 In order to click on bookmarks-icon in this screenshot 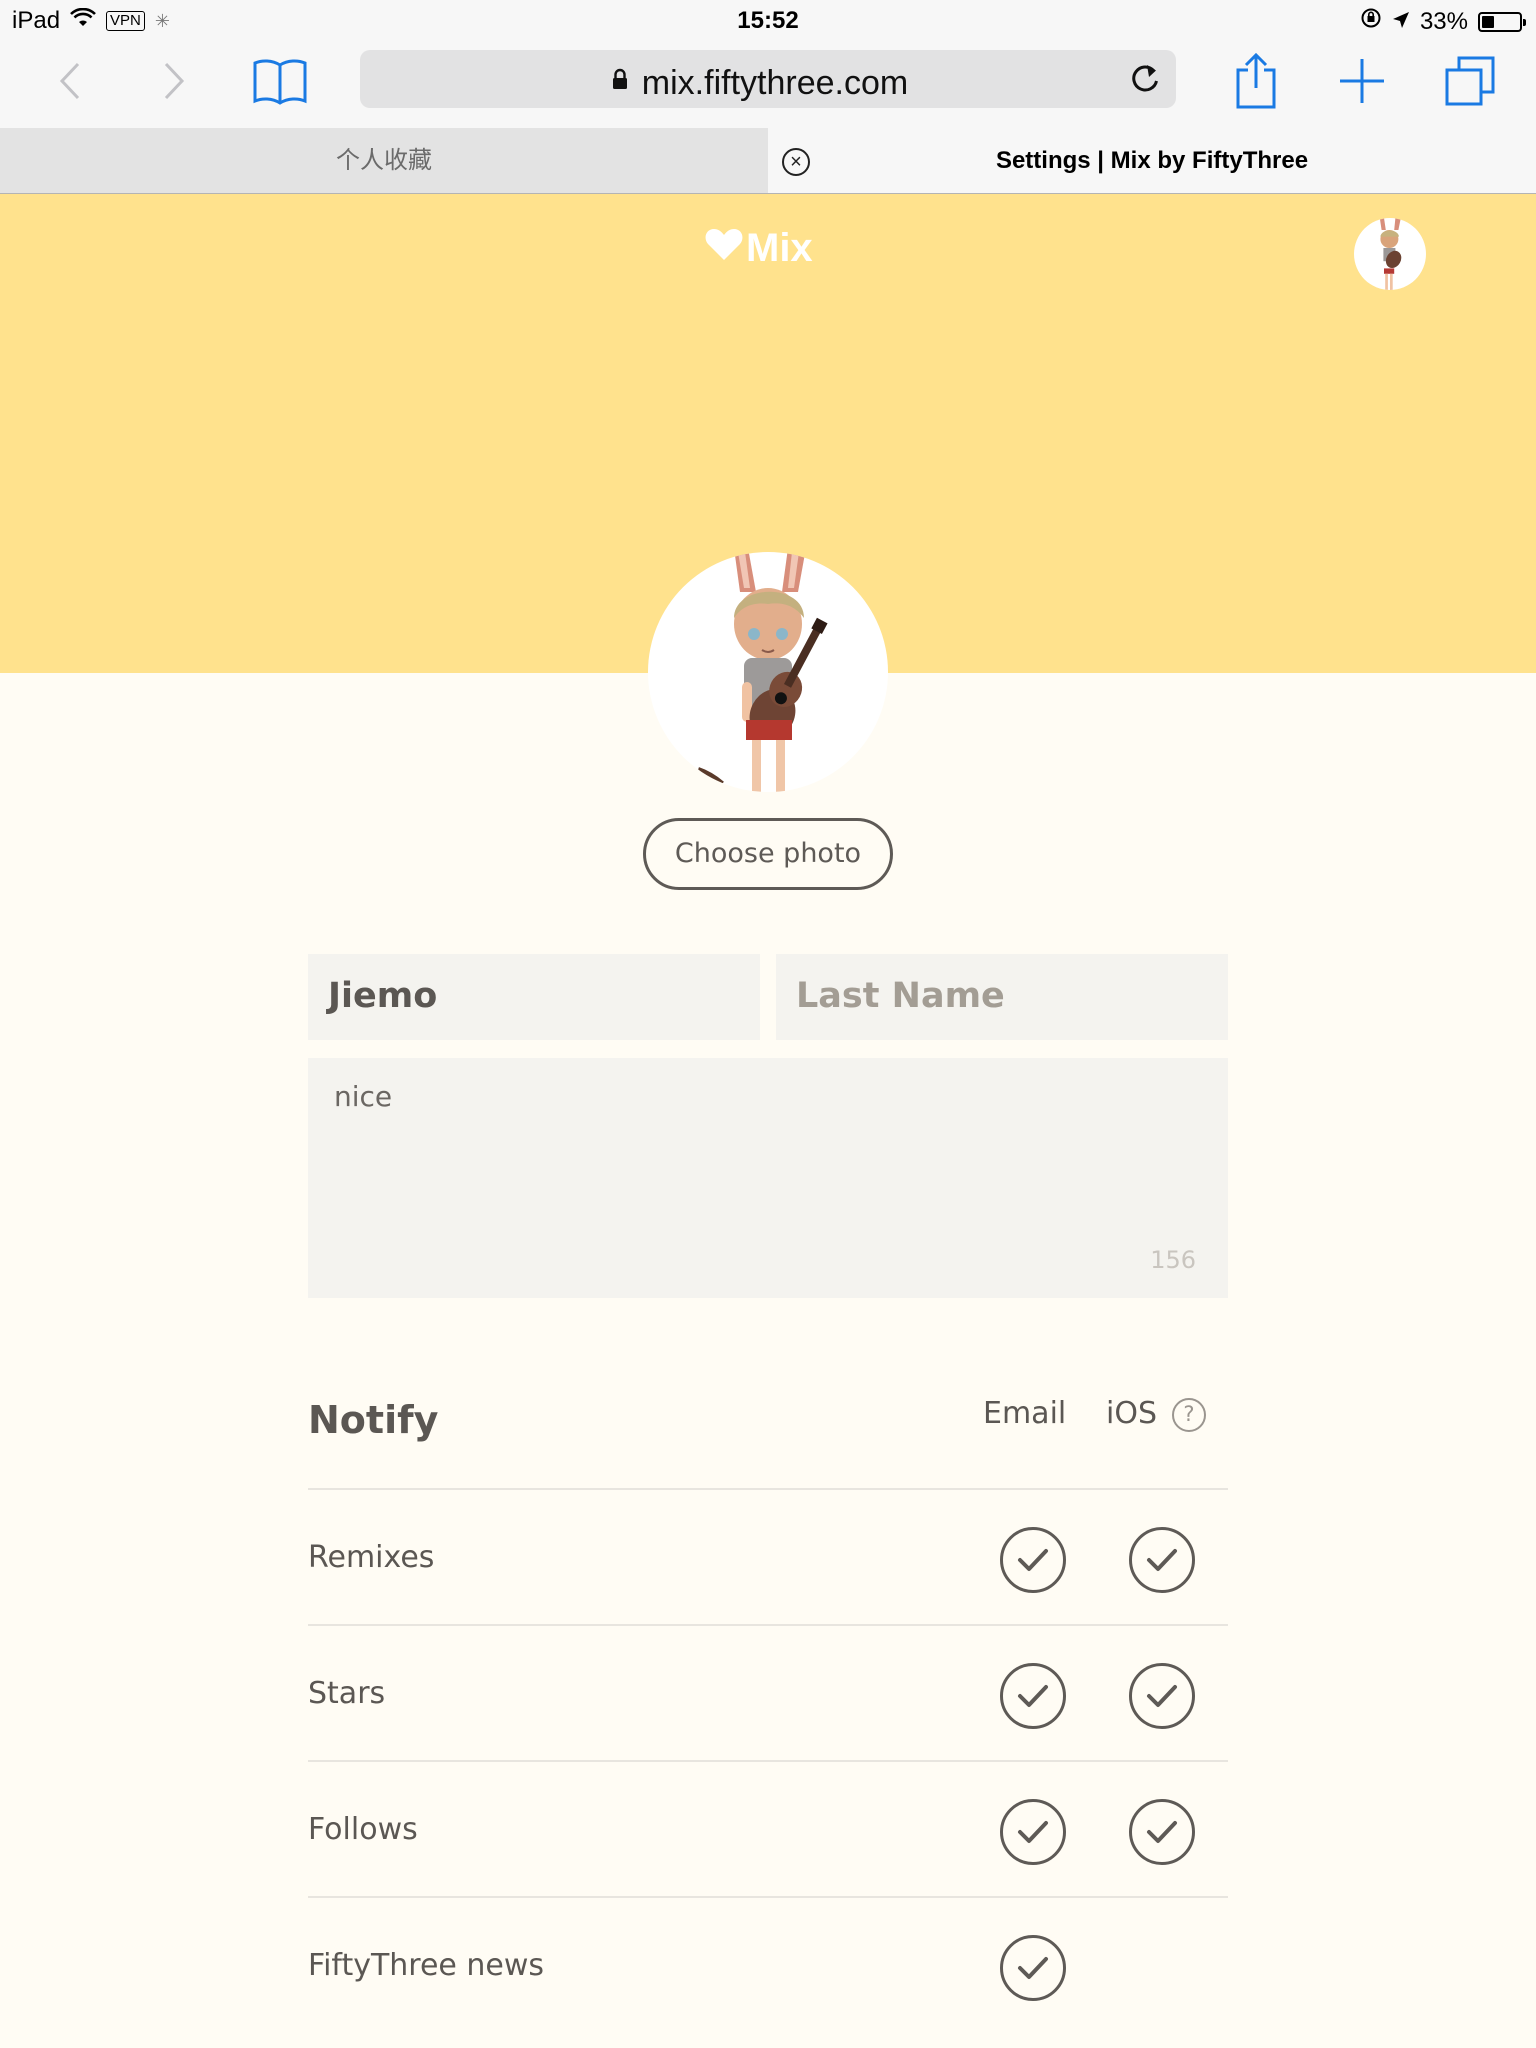, I will do `click(280, 81)`.